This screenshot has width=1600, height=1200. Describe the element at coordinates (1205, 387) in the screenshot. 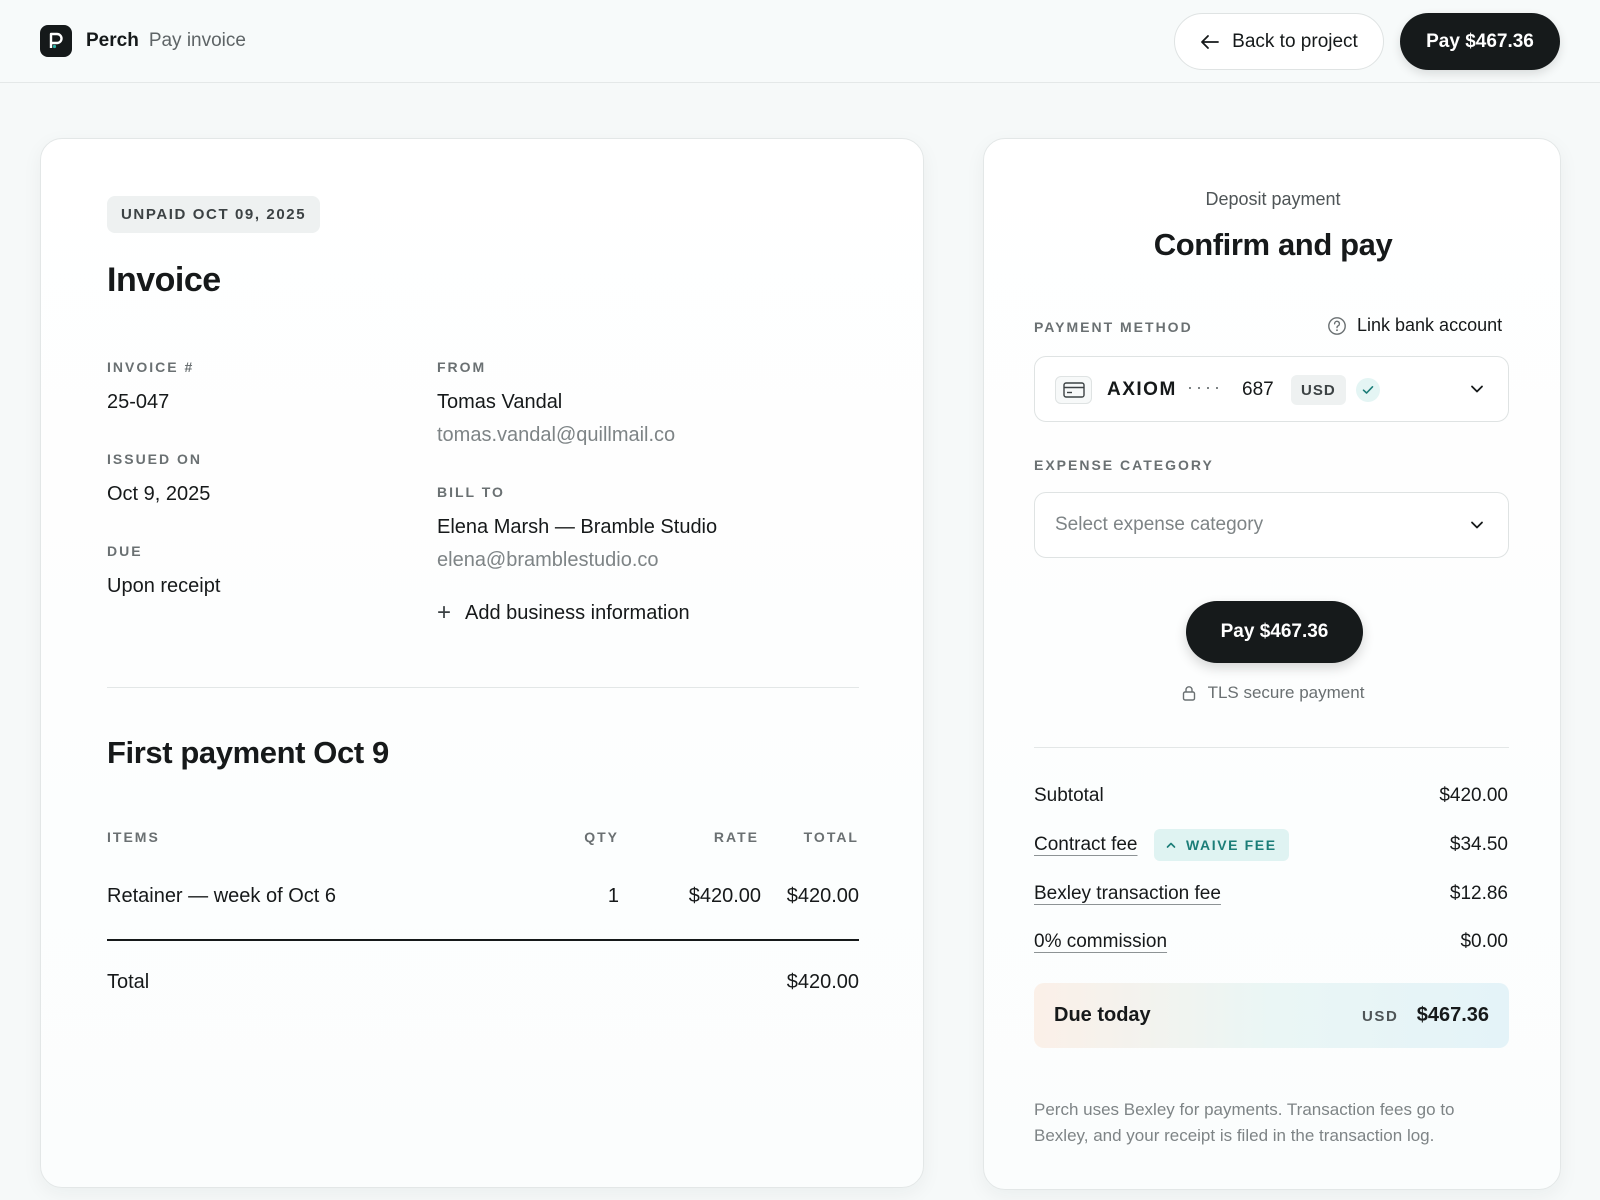

I see `card-mask-dots: ····` at that location.